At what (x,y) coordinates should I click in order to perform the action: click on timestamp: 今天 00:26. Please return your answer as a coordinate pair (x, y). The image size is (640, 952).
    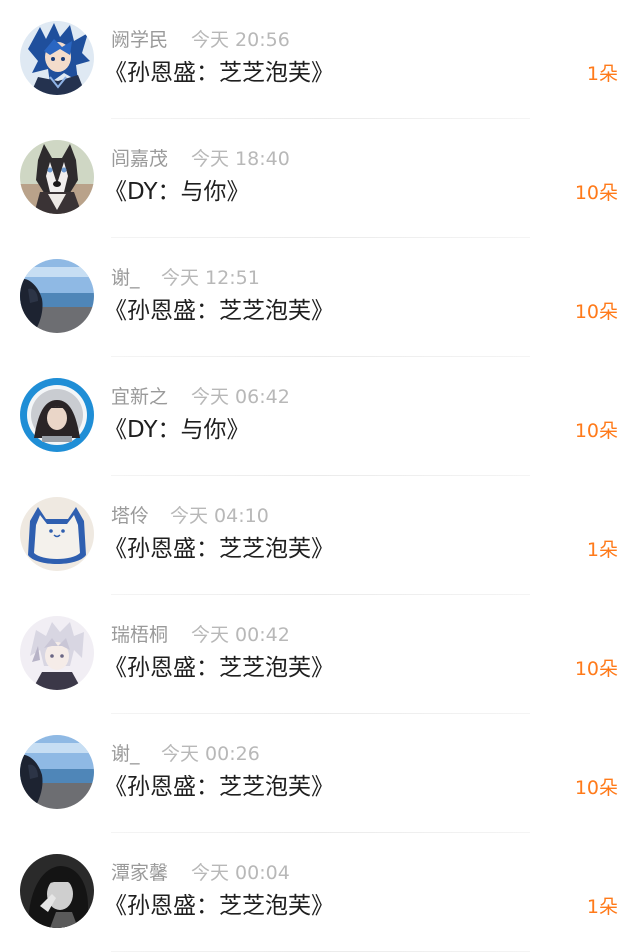
    Looking at the image, I should click on (210, 754).